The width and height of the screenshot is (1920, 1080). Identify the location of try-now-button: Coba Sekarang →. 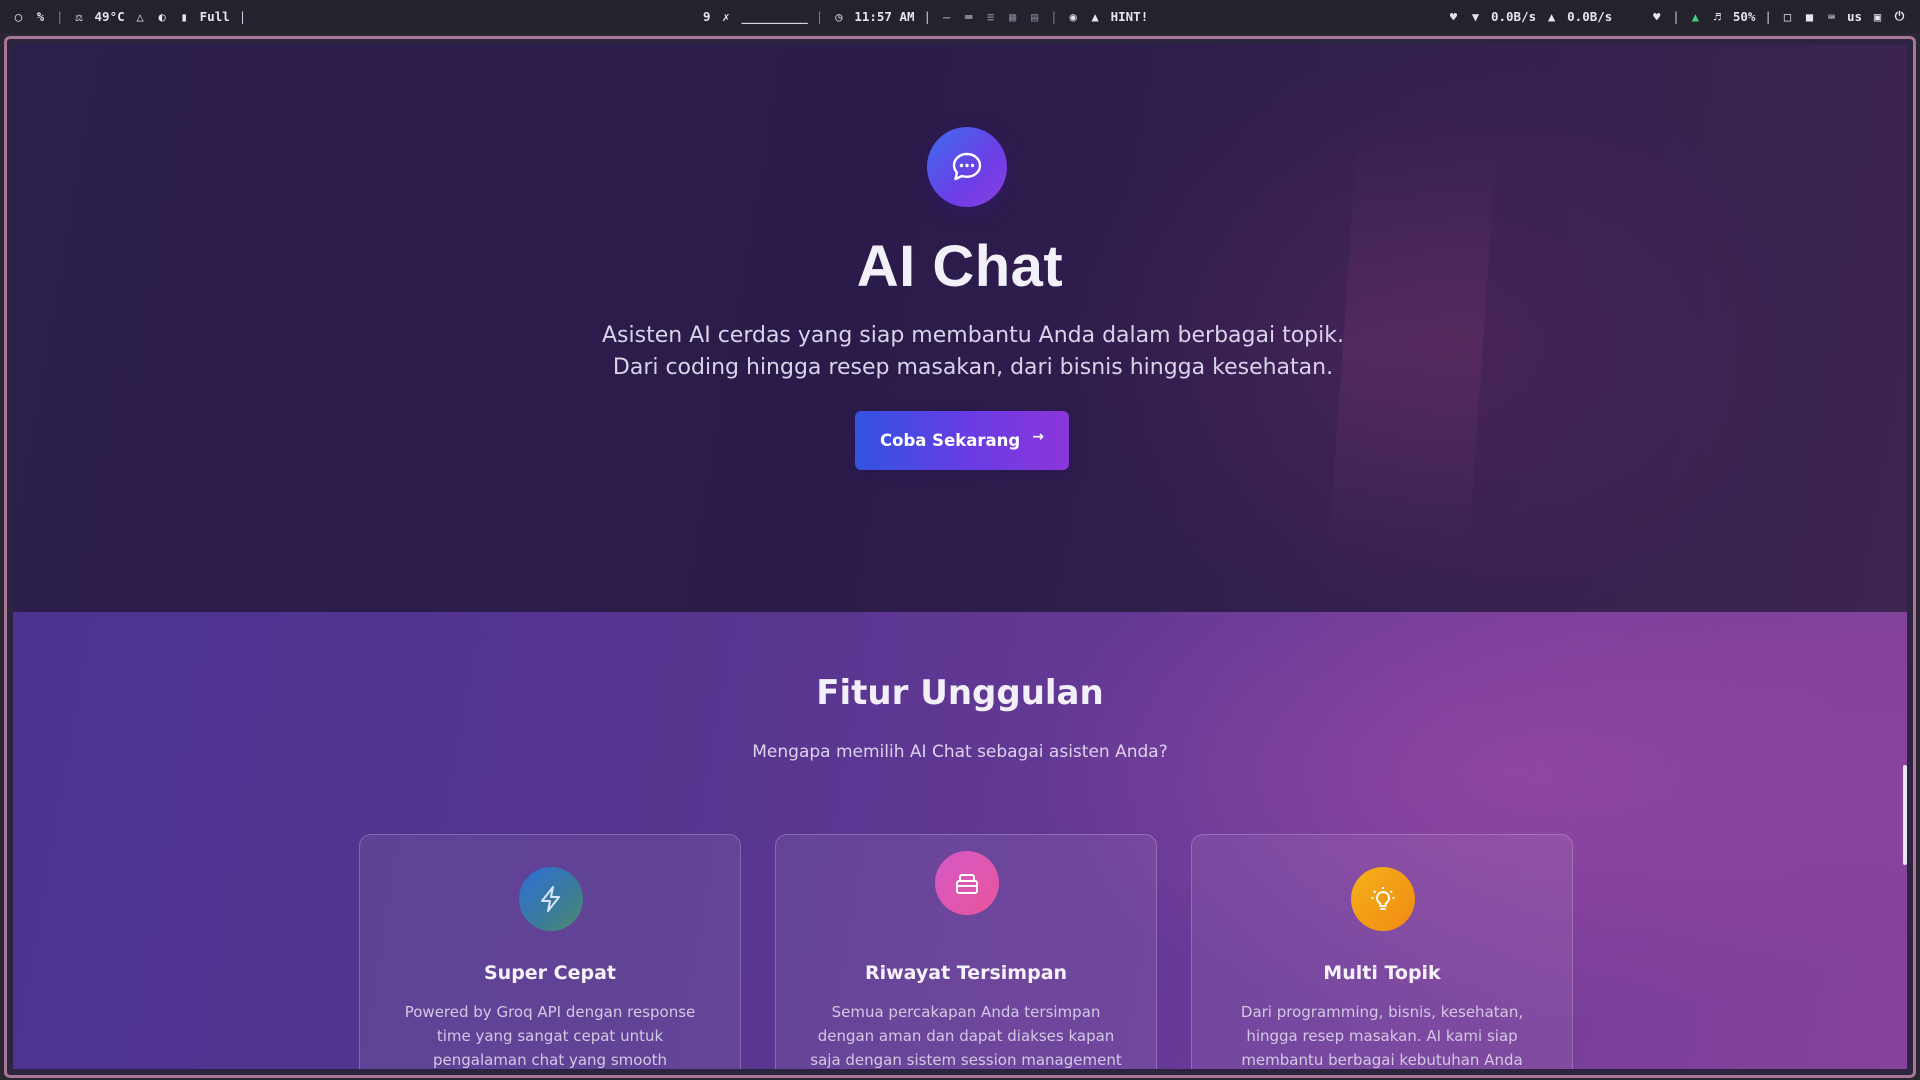
(962, 440).